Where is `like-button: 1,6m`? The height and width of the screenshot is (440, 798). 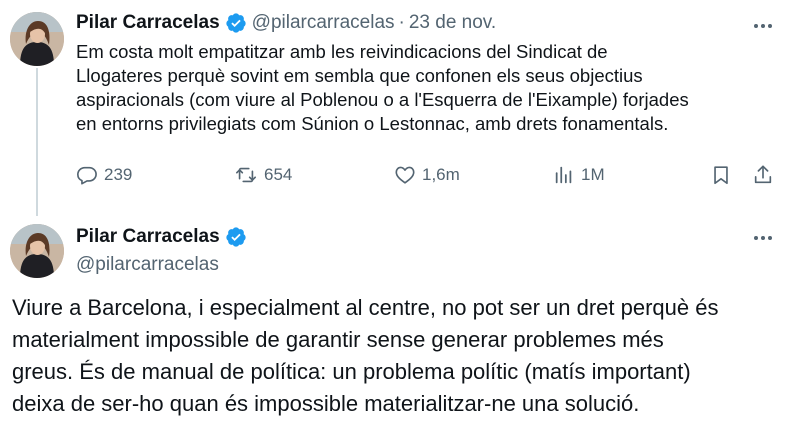 like-button: 1,6m is located at coordinates (427, 175).